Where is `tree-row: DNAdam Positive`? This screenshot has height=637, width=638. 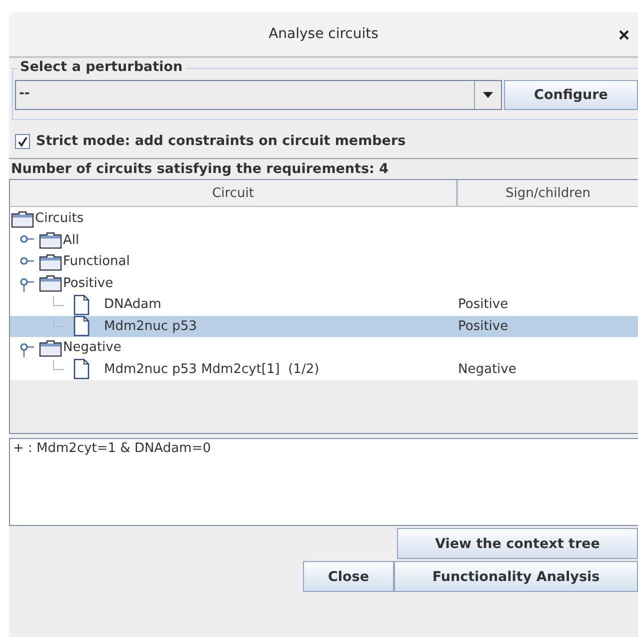 tree-row: DNAdam Positive is located at coordinates (324, 305).